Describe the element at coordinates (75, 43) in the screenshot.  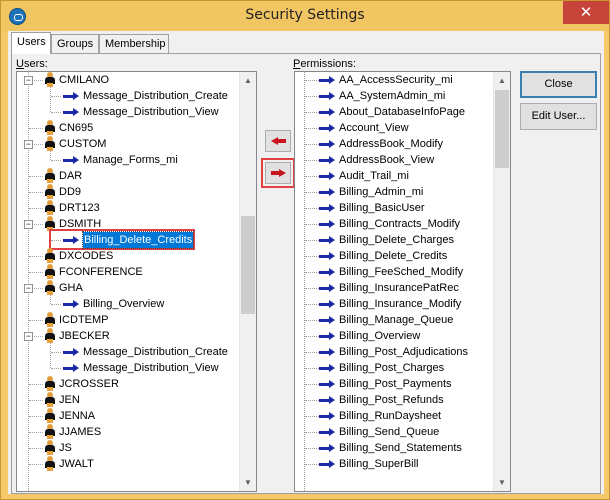
I see `tab-groups: Groups` at that location.